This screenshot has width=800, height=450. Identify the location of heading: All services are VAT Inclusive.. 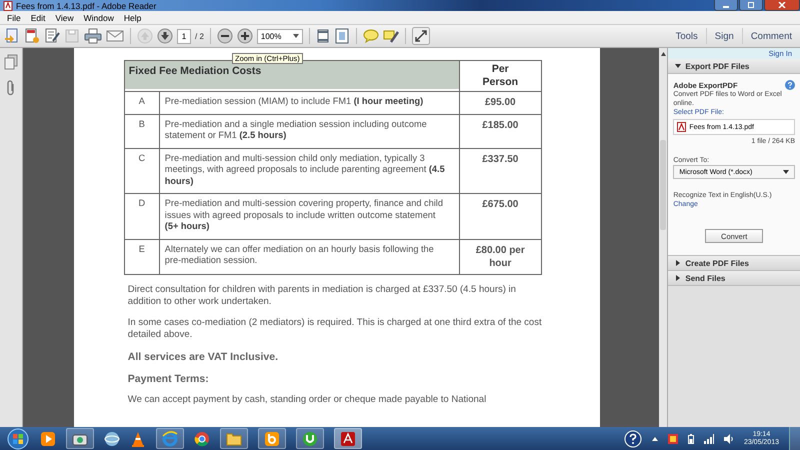
(203, 356).